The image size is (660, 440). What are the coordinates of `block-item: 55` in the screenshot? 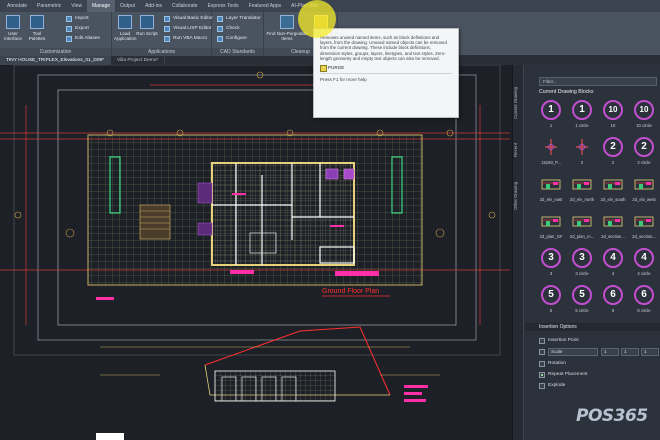 It's located at (551, 302).